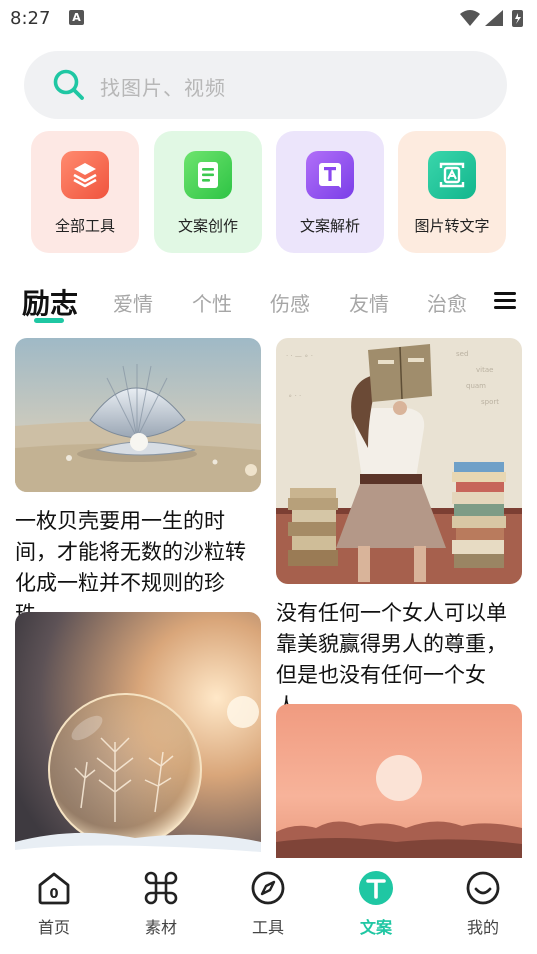 This screenshot has width=537, height=954. I want to click on active-tab-indicator, so click(49, 320).